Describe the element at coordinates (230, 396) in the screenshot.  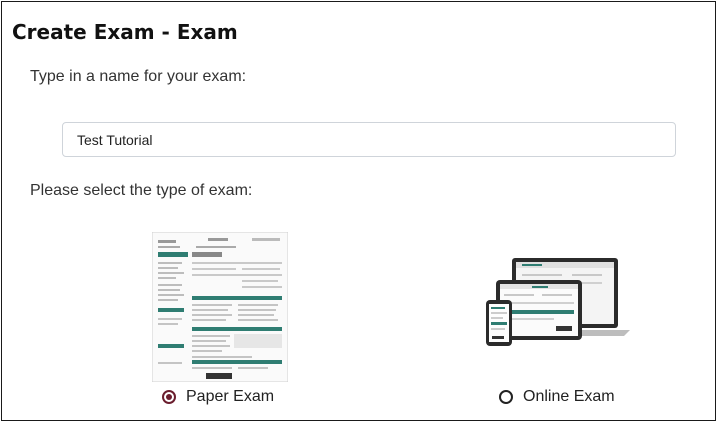
I see `paper-exam-label: Paper Exam` at that location.